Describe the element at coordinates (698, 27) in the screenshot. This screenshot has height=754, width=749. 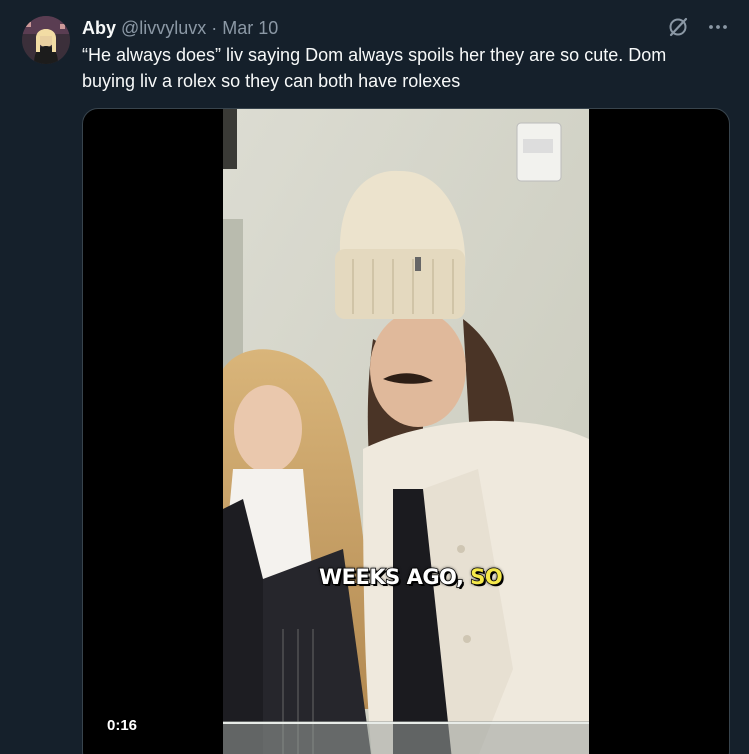
I see `header-actions` at that location.